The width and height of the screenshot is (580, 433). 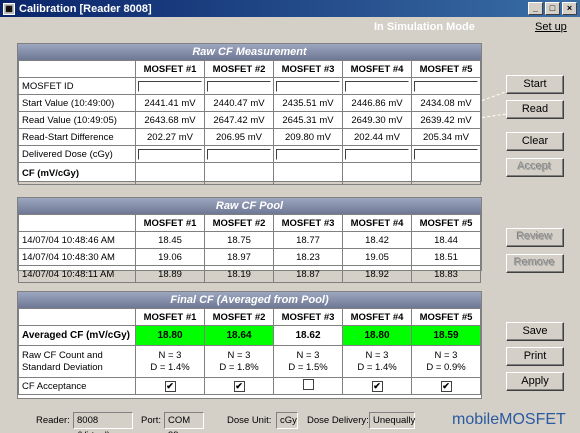 What do you see at coordinates (377, 361) in the screenshot?
I see `stats-cell: N = 3D = 1.4%` at bounding box center [377, 361].